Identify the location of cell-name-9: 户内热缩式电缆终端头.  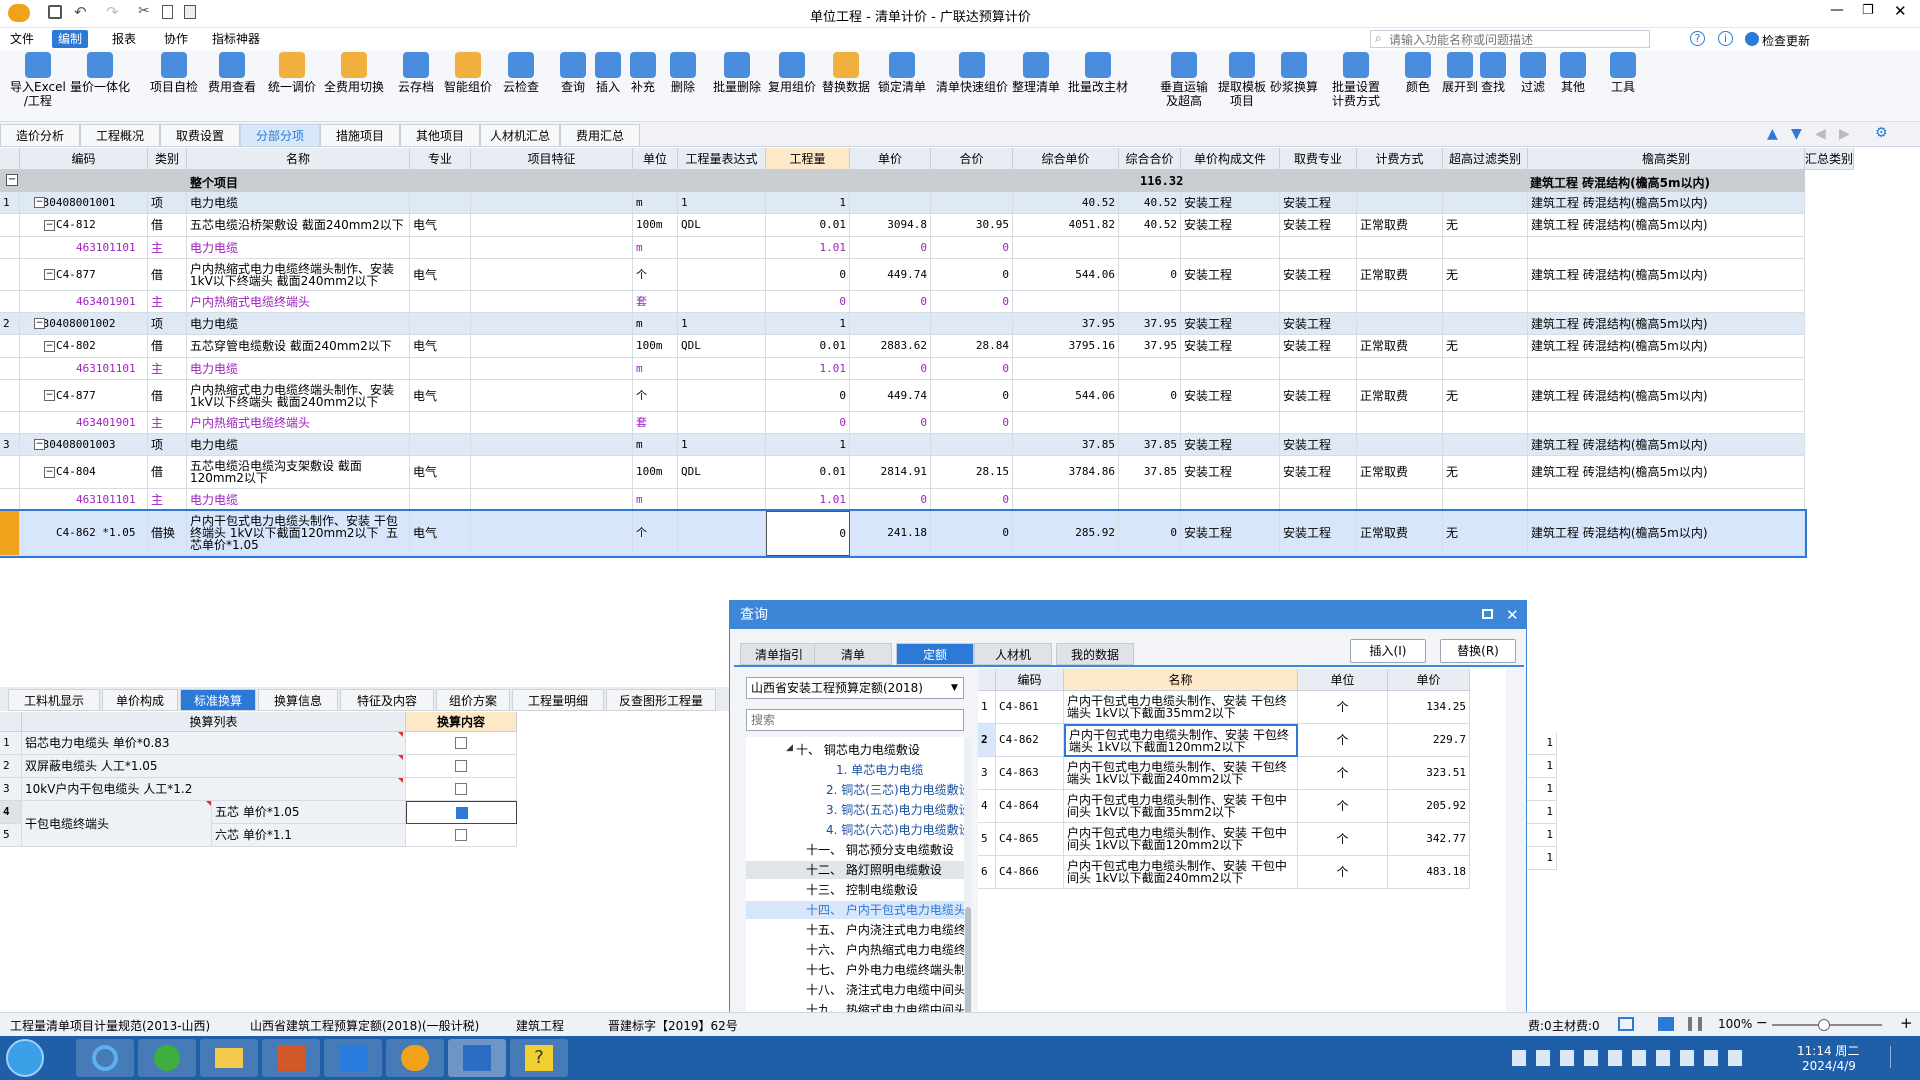
(298, 423).